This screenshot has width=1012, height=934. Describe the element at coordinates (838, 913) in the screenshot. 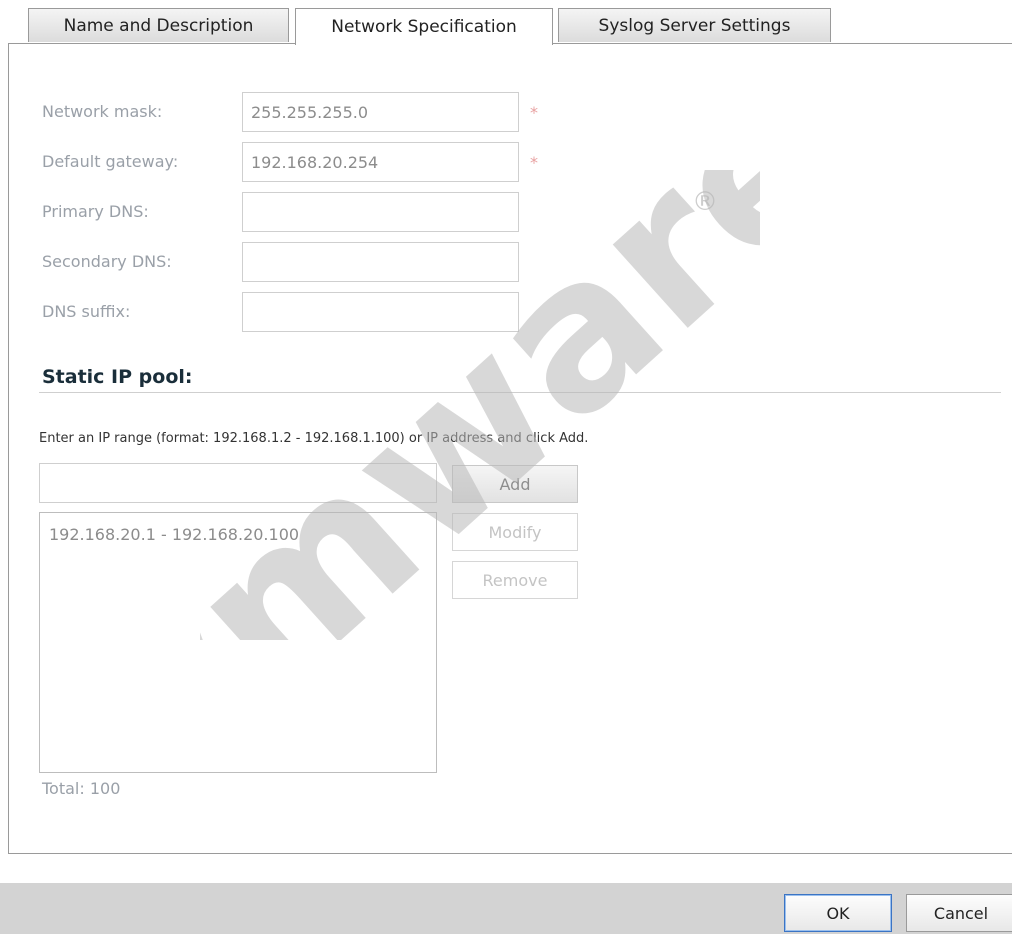

I see `ok-button: OK` at that location.